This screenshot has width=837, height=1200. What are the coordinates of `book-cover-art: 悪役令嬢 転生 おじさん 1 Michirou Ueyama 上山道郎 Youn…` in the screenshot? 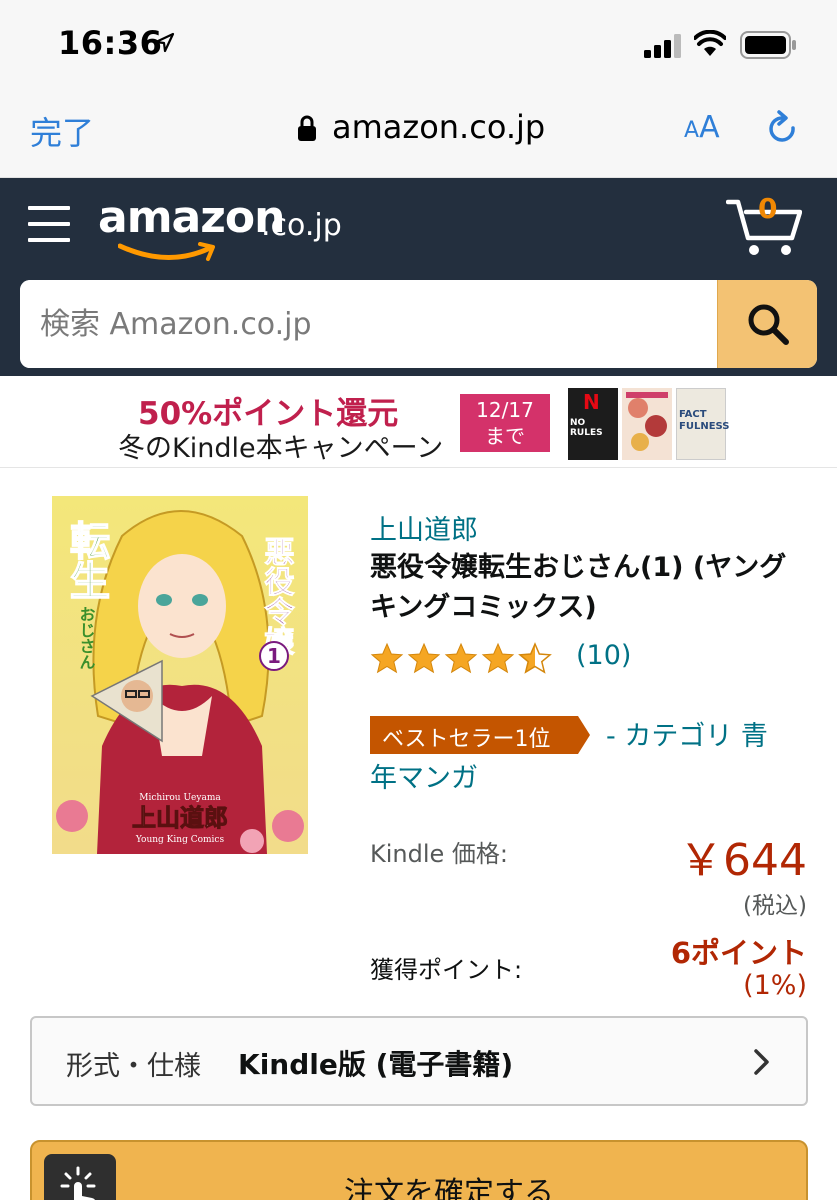 It's located at (180, 675).